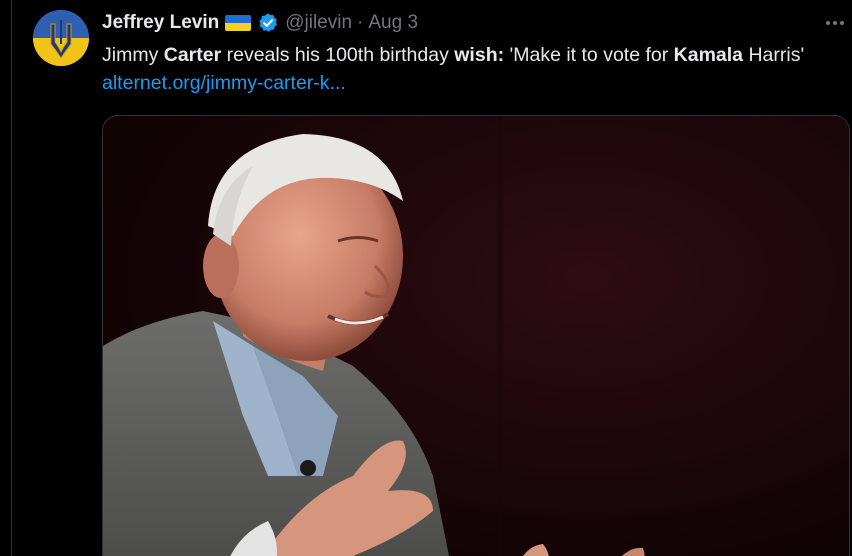  Describe the element at coordinates (393, 23) in the screenshot. I see `tweet-date: Aug 3` at that location.